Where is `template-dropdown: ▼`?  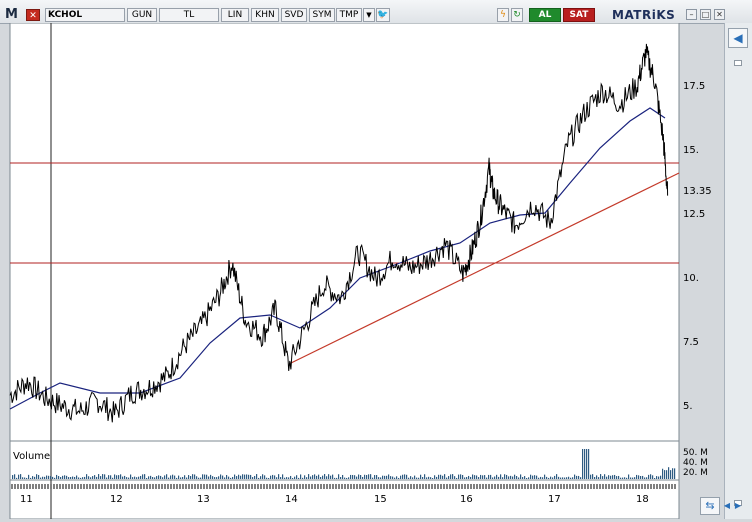 template-dropdown: ▼ is located at coordinates (369, 15).